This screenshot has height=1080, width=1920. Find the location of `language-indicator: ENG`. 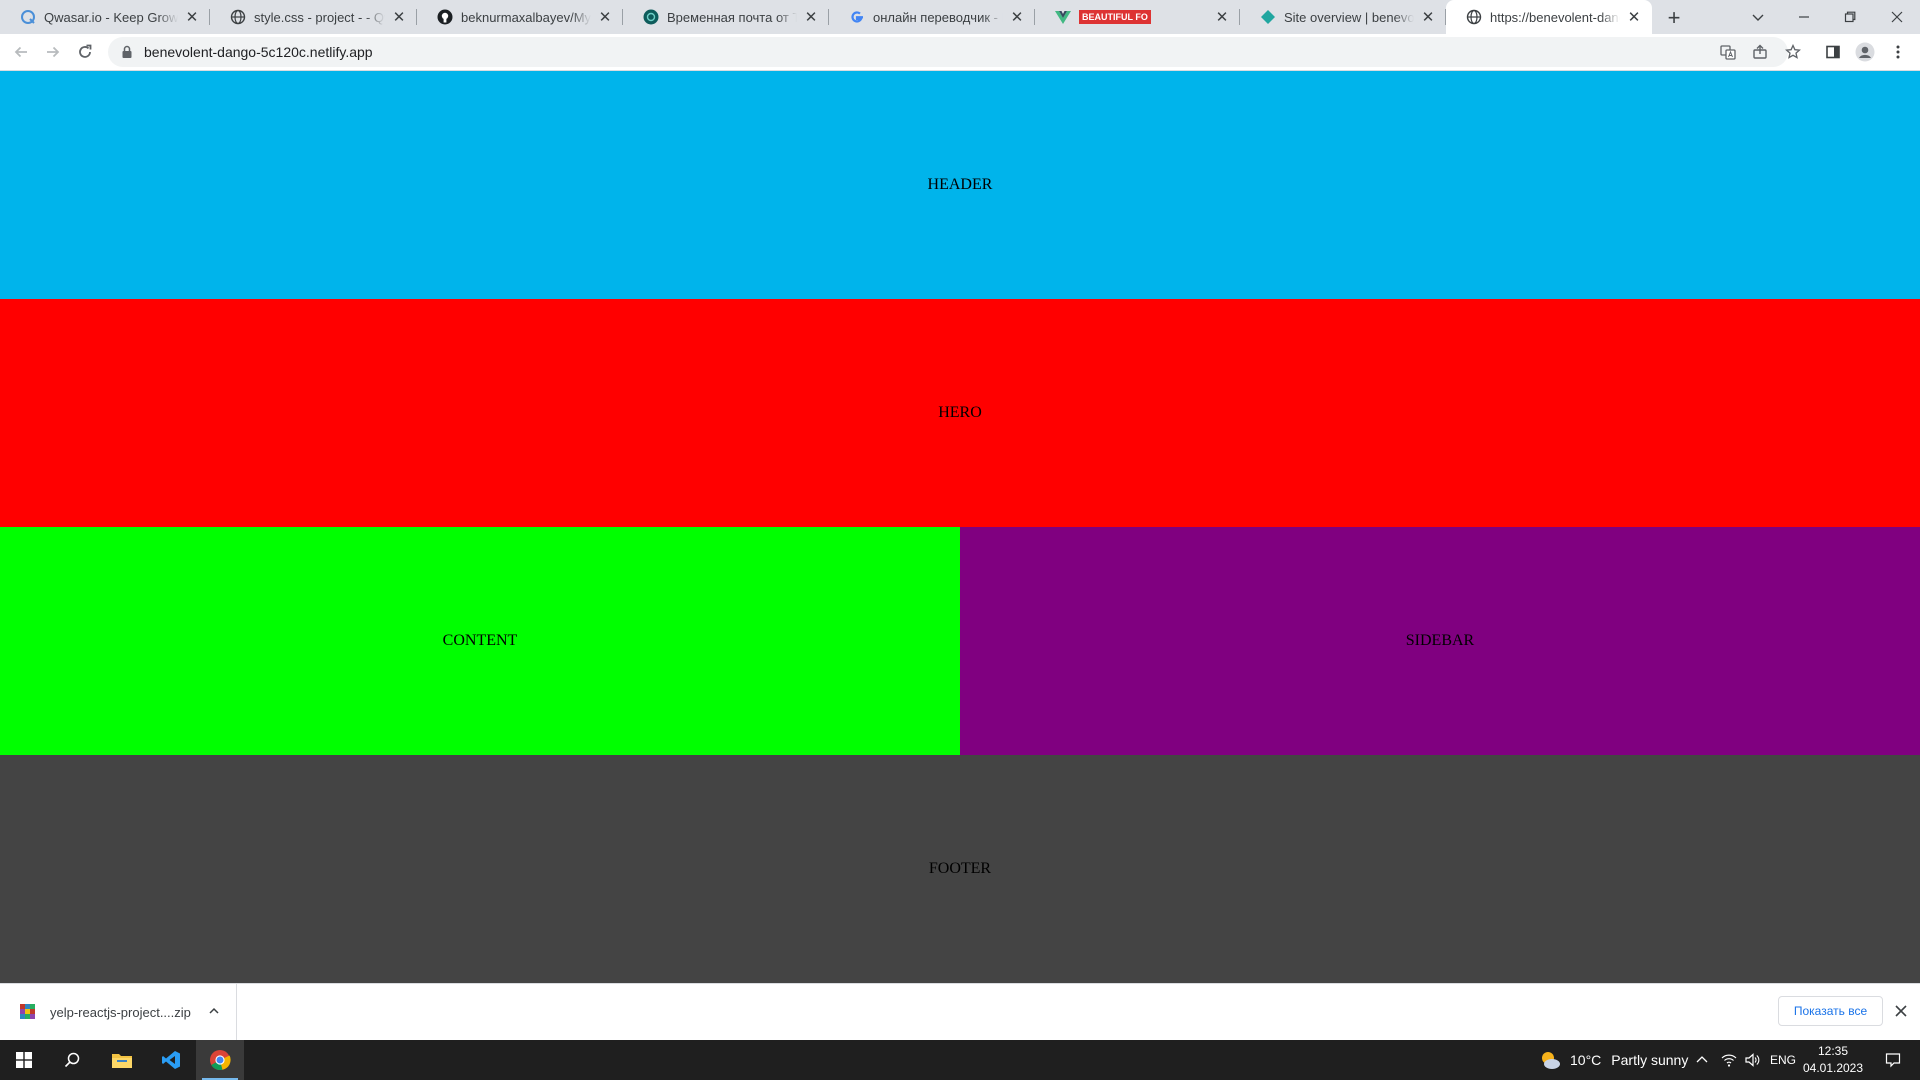

language-indicator: ENG is located at coordinates (1783, 1060).